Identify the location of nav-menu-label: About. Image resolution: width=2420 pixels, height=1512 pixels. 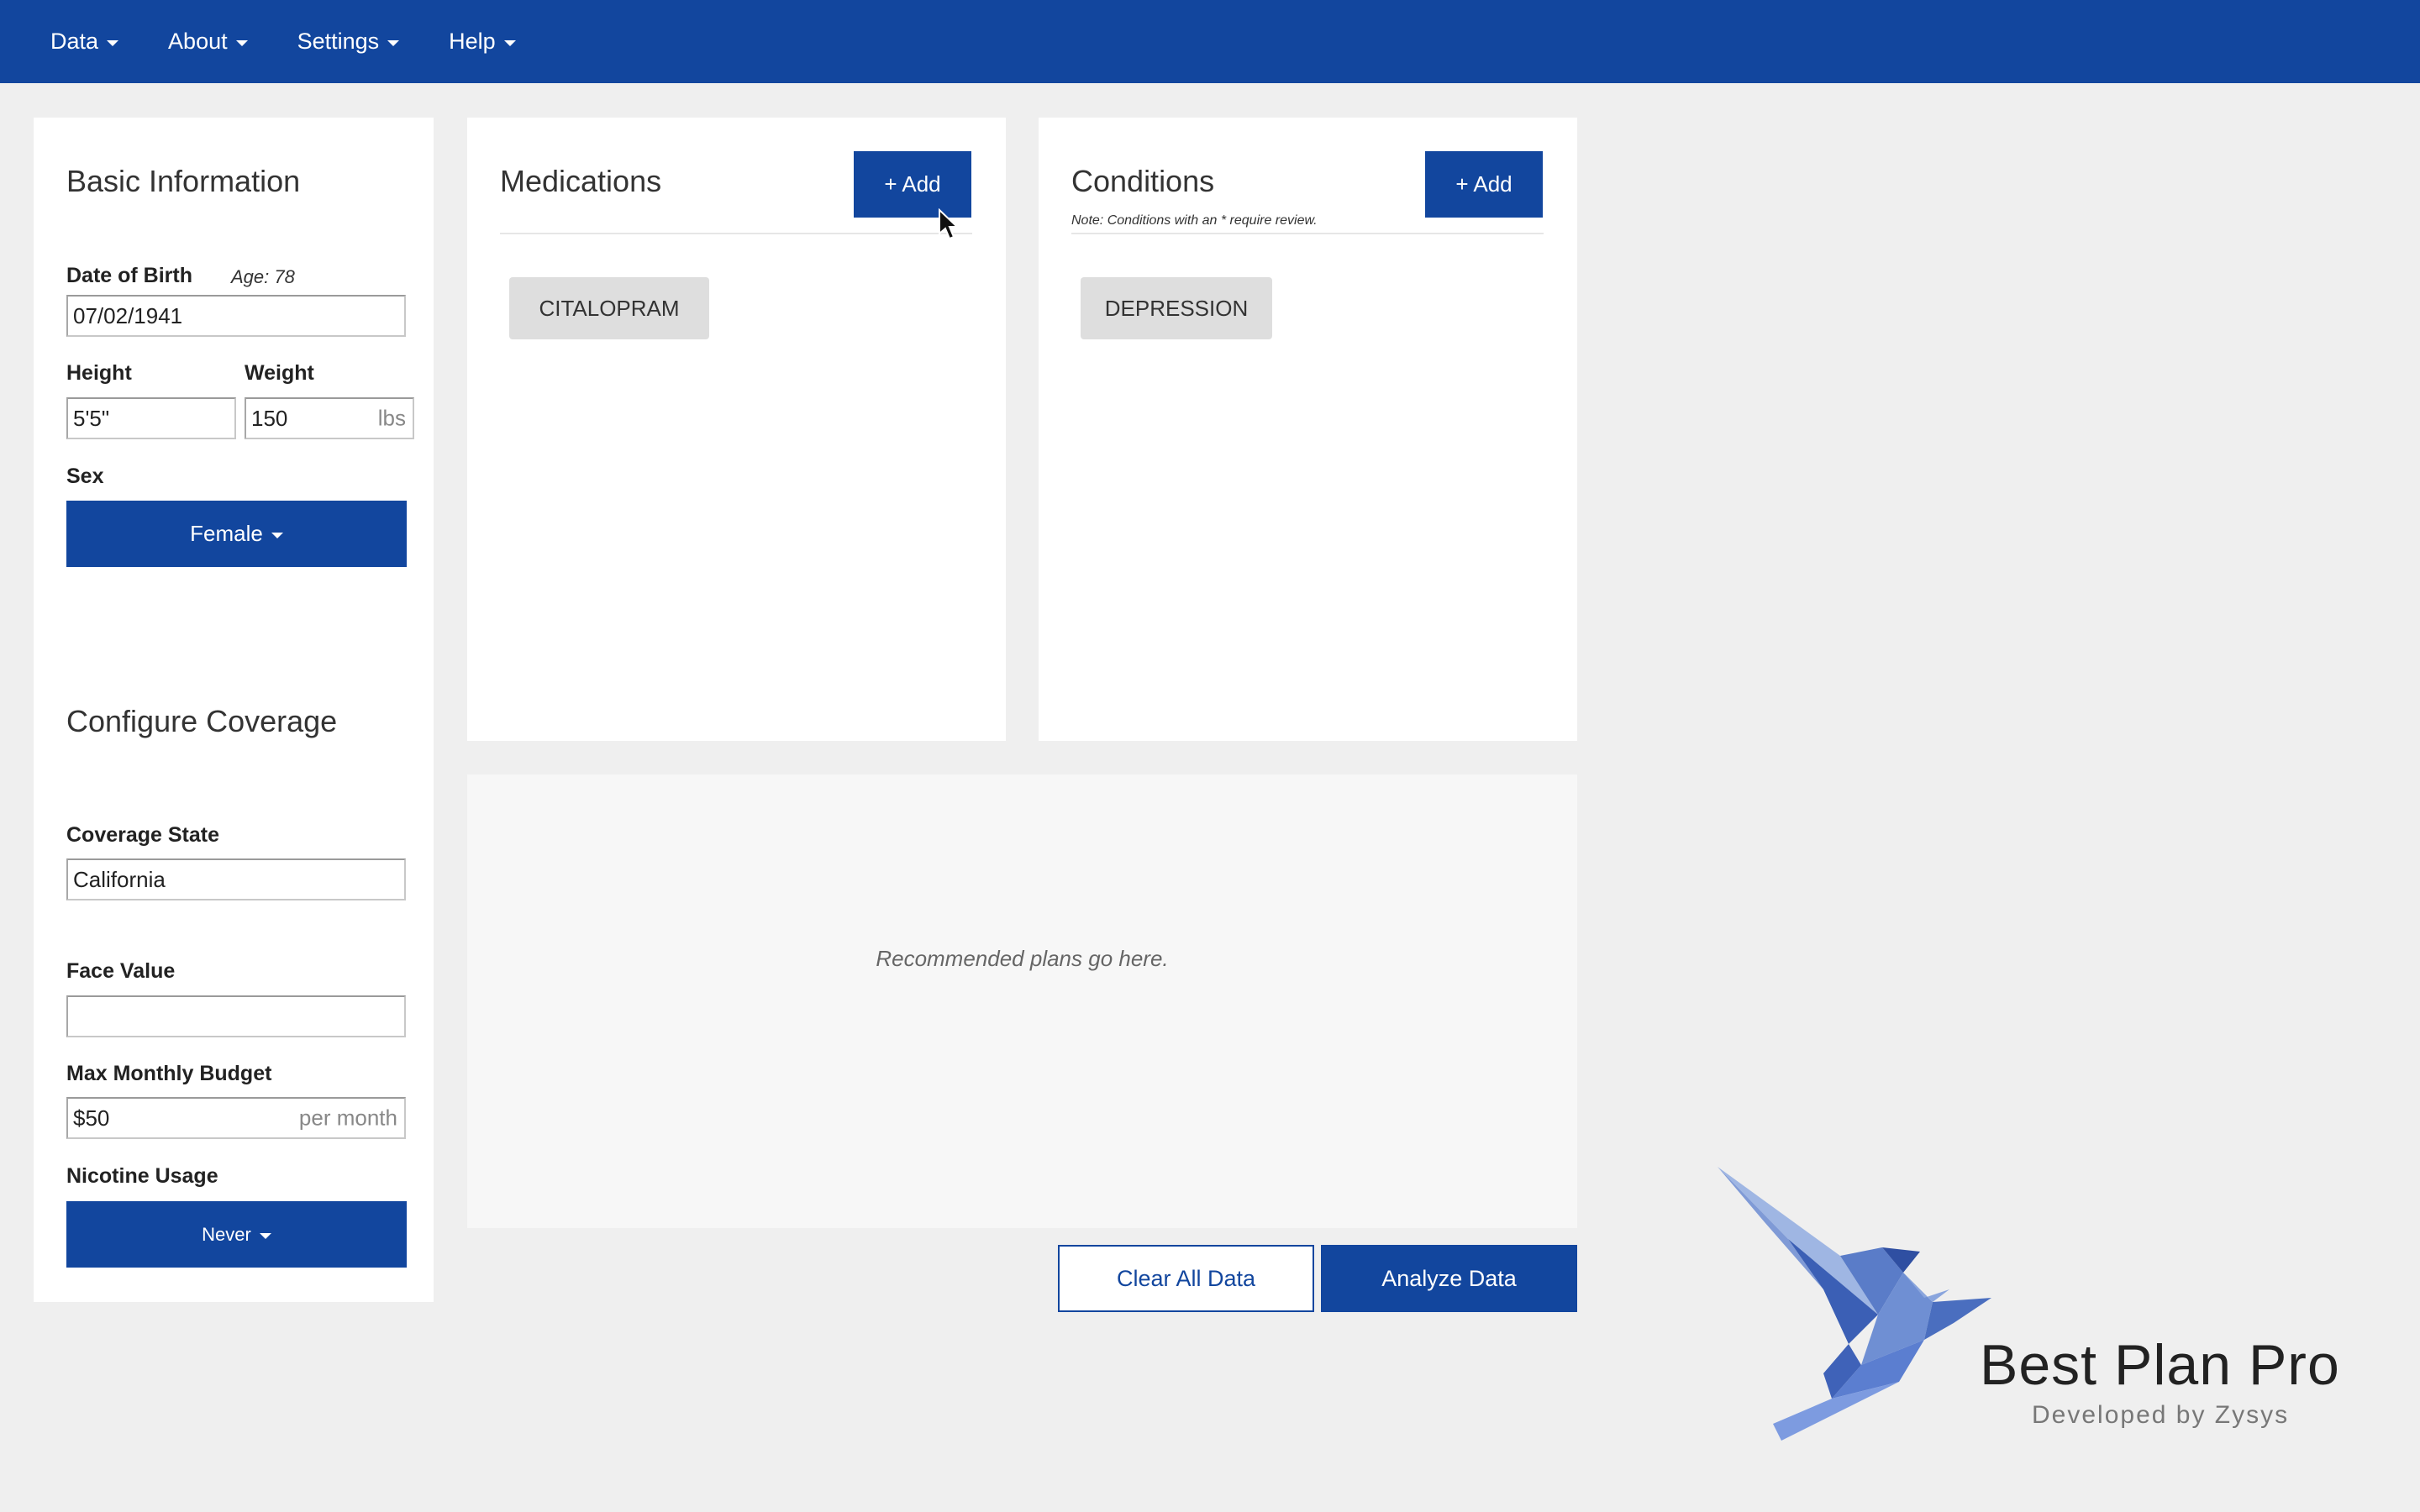
(198, 41).